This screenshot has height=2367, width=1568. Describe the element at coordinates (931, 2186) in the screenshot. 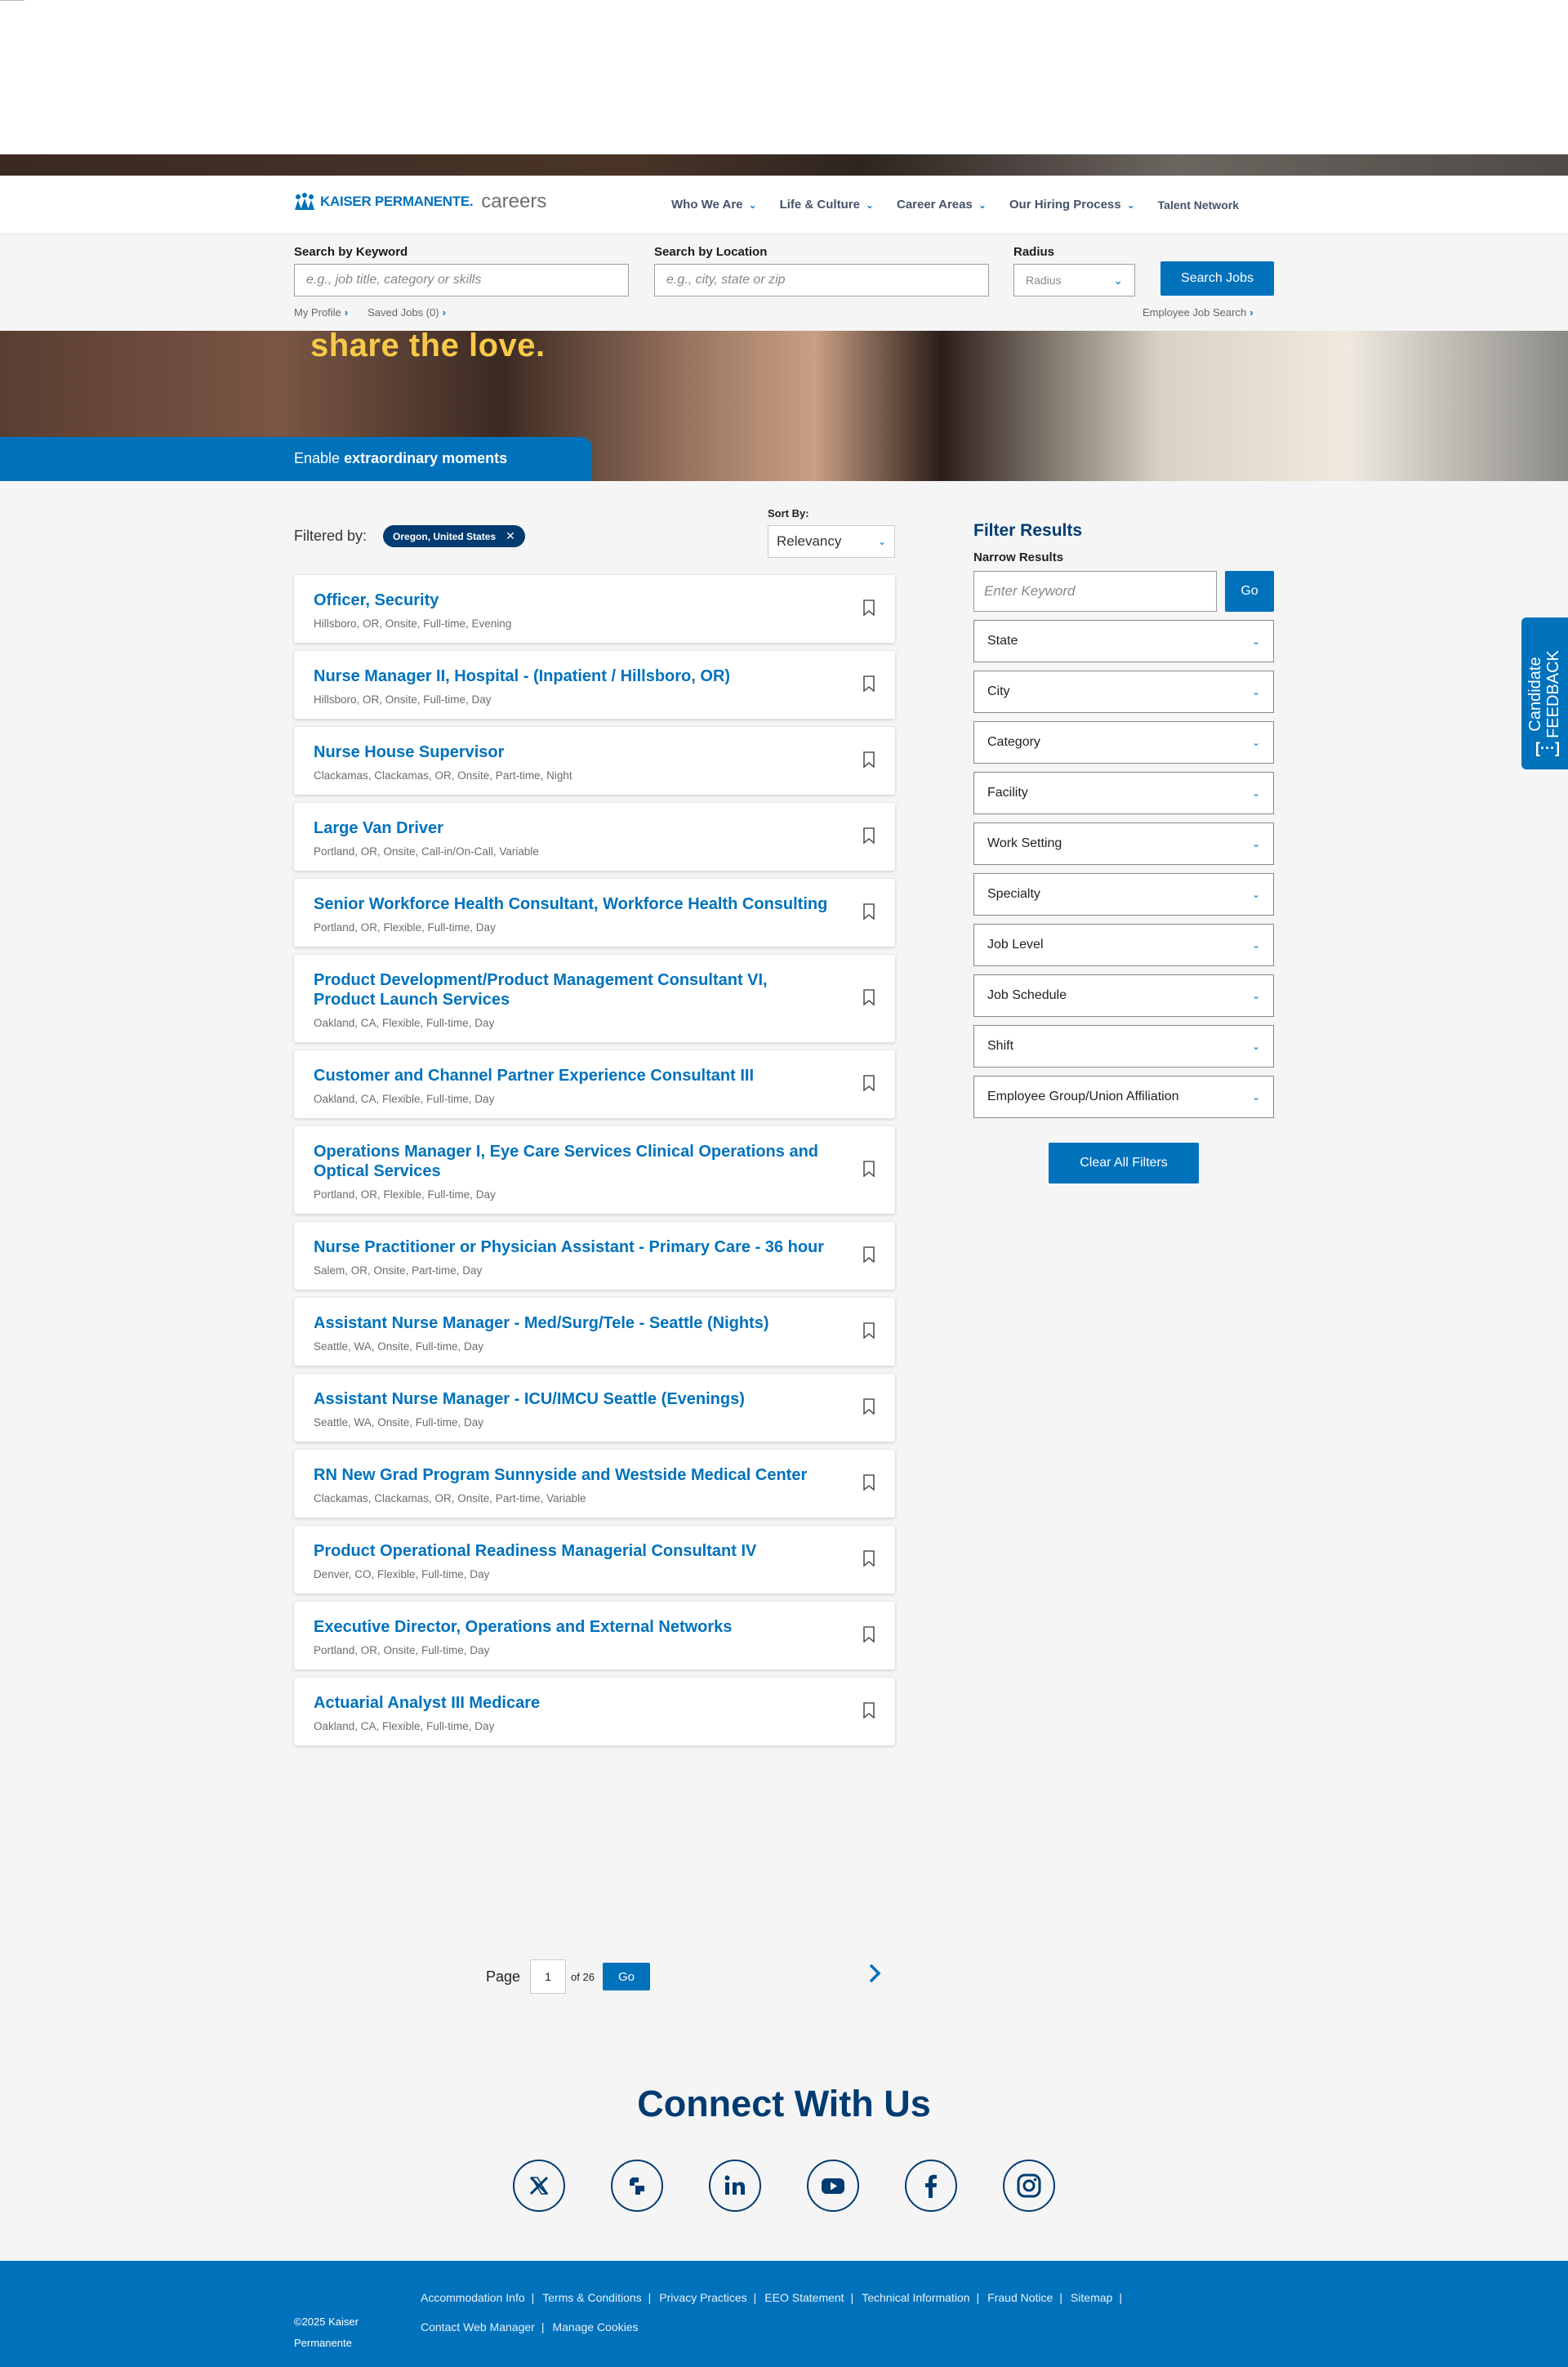

I see `facebook-icon` at that location.